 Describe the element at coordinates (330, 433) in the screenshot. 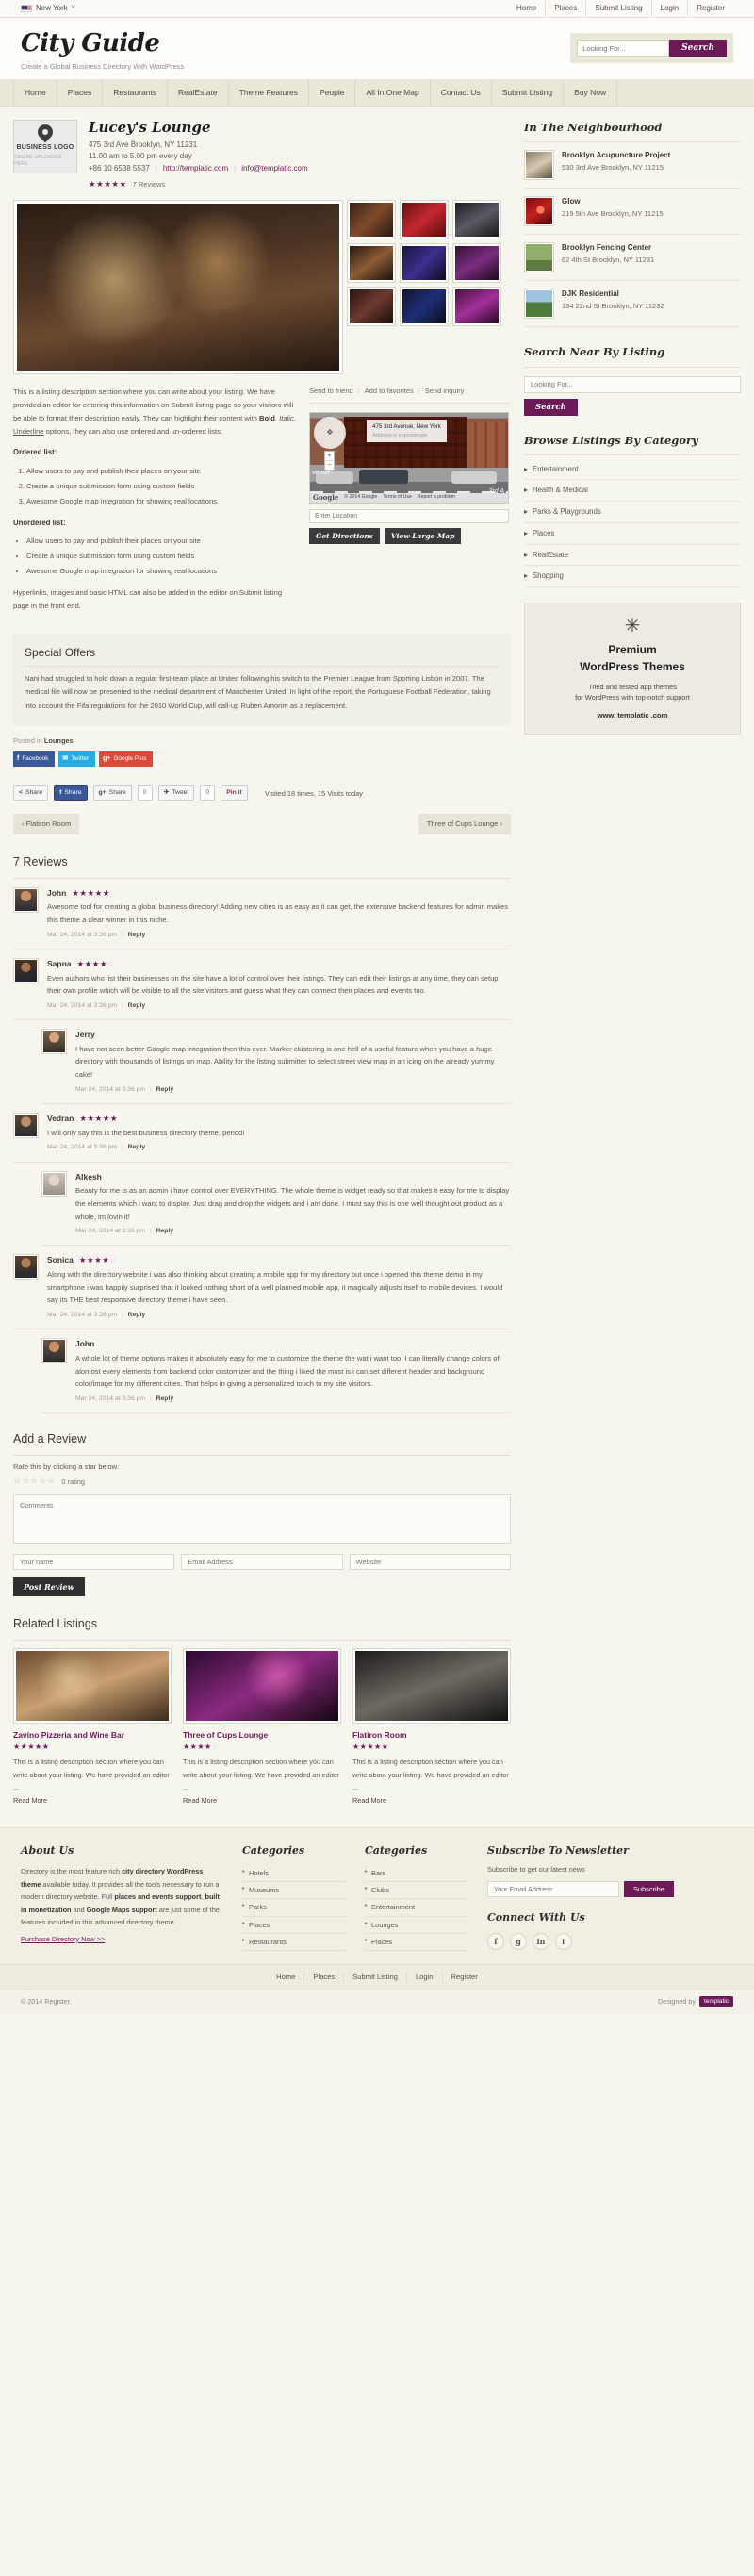

I see `pan-control-icon: ✥` at that location.